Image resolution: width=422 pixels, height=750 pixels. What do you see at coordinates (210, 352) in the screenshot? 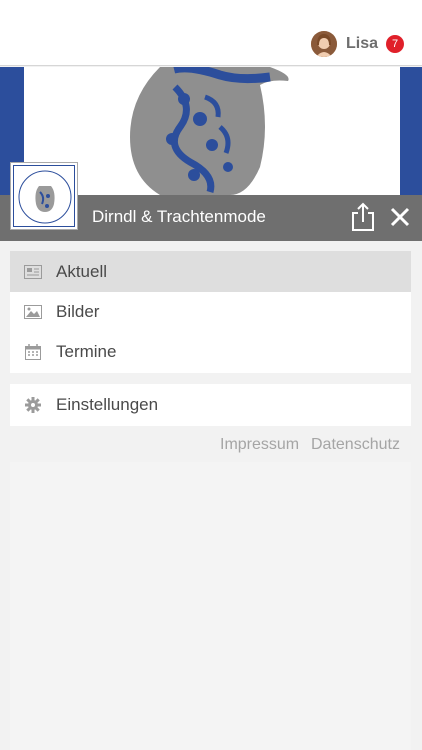
I see `menu-item-termine: Termine` at bounding box center [210, 352].